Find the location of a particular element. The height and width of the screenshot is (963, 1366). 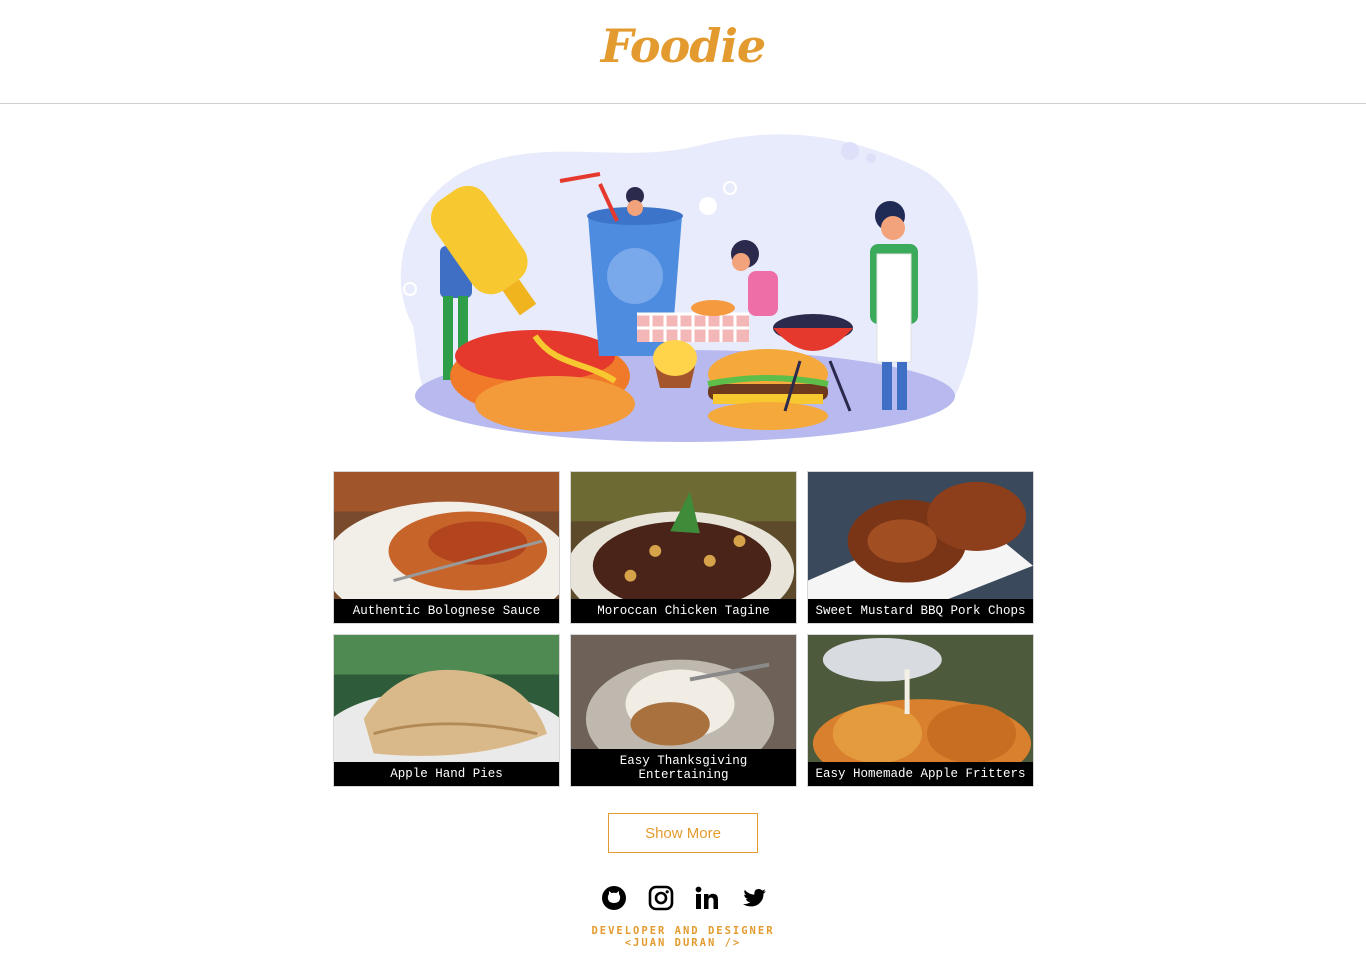

recipe-card: Easy Homemade Apple Fritters is located at coordinates (920, 710).